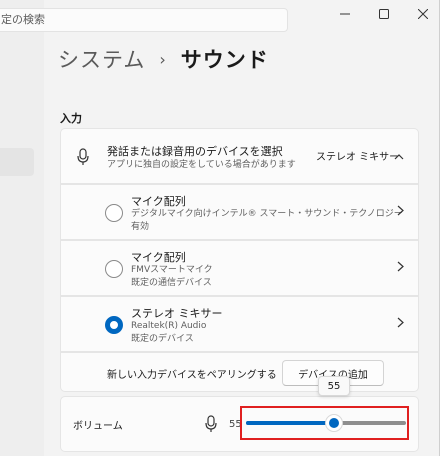 This screenshot has width=440, height=456. What do you see at coordinates (140, 227) in the screenshot?
I see `device-status: 有効` at bounding box center [140, 227].